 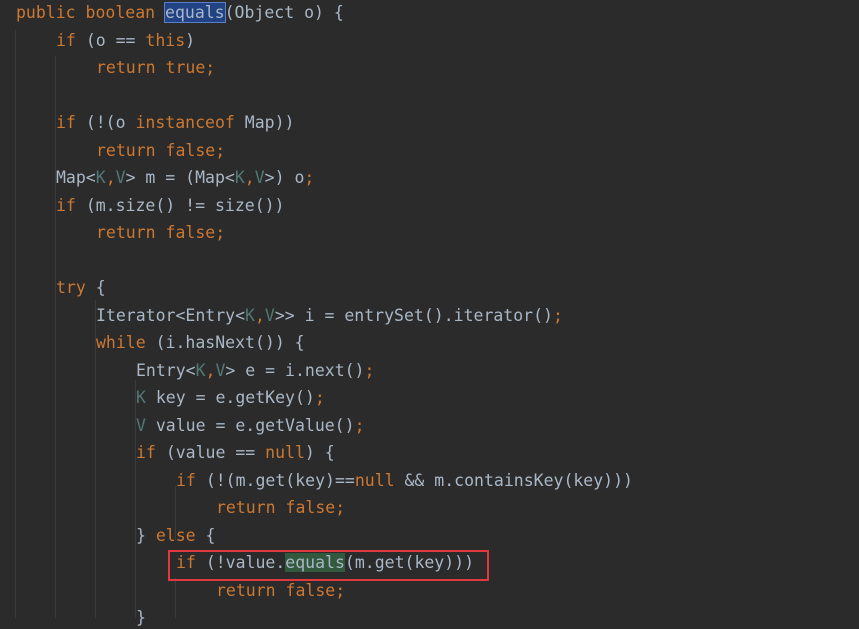 I want to click on code-token: Iterator<Entry<, so click(x=171, y=315).